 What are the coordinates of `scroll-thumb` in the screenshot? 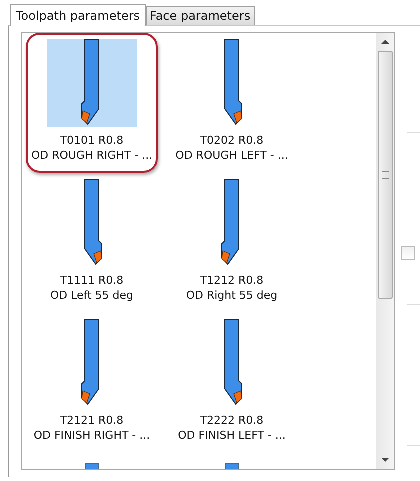 It's located at (385, 175).